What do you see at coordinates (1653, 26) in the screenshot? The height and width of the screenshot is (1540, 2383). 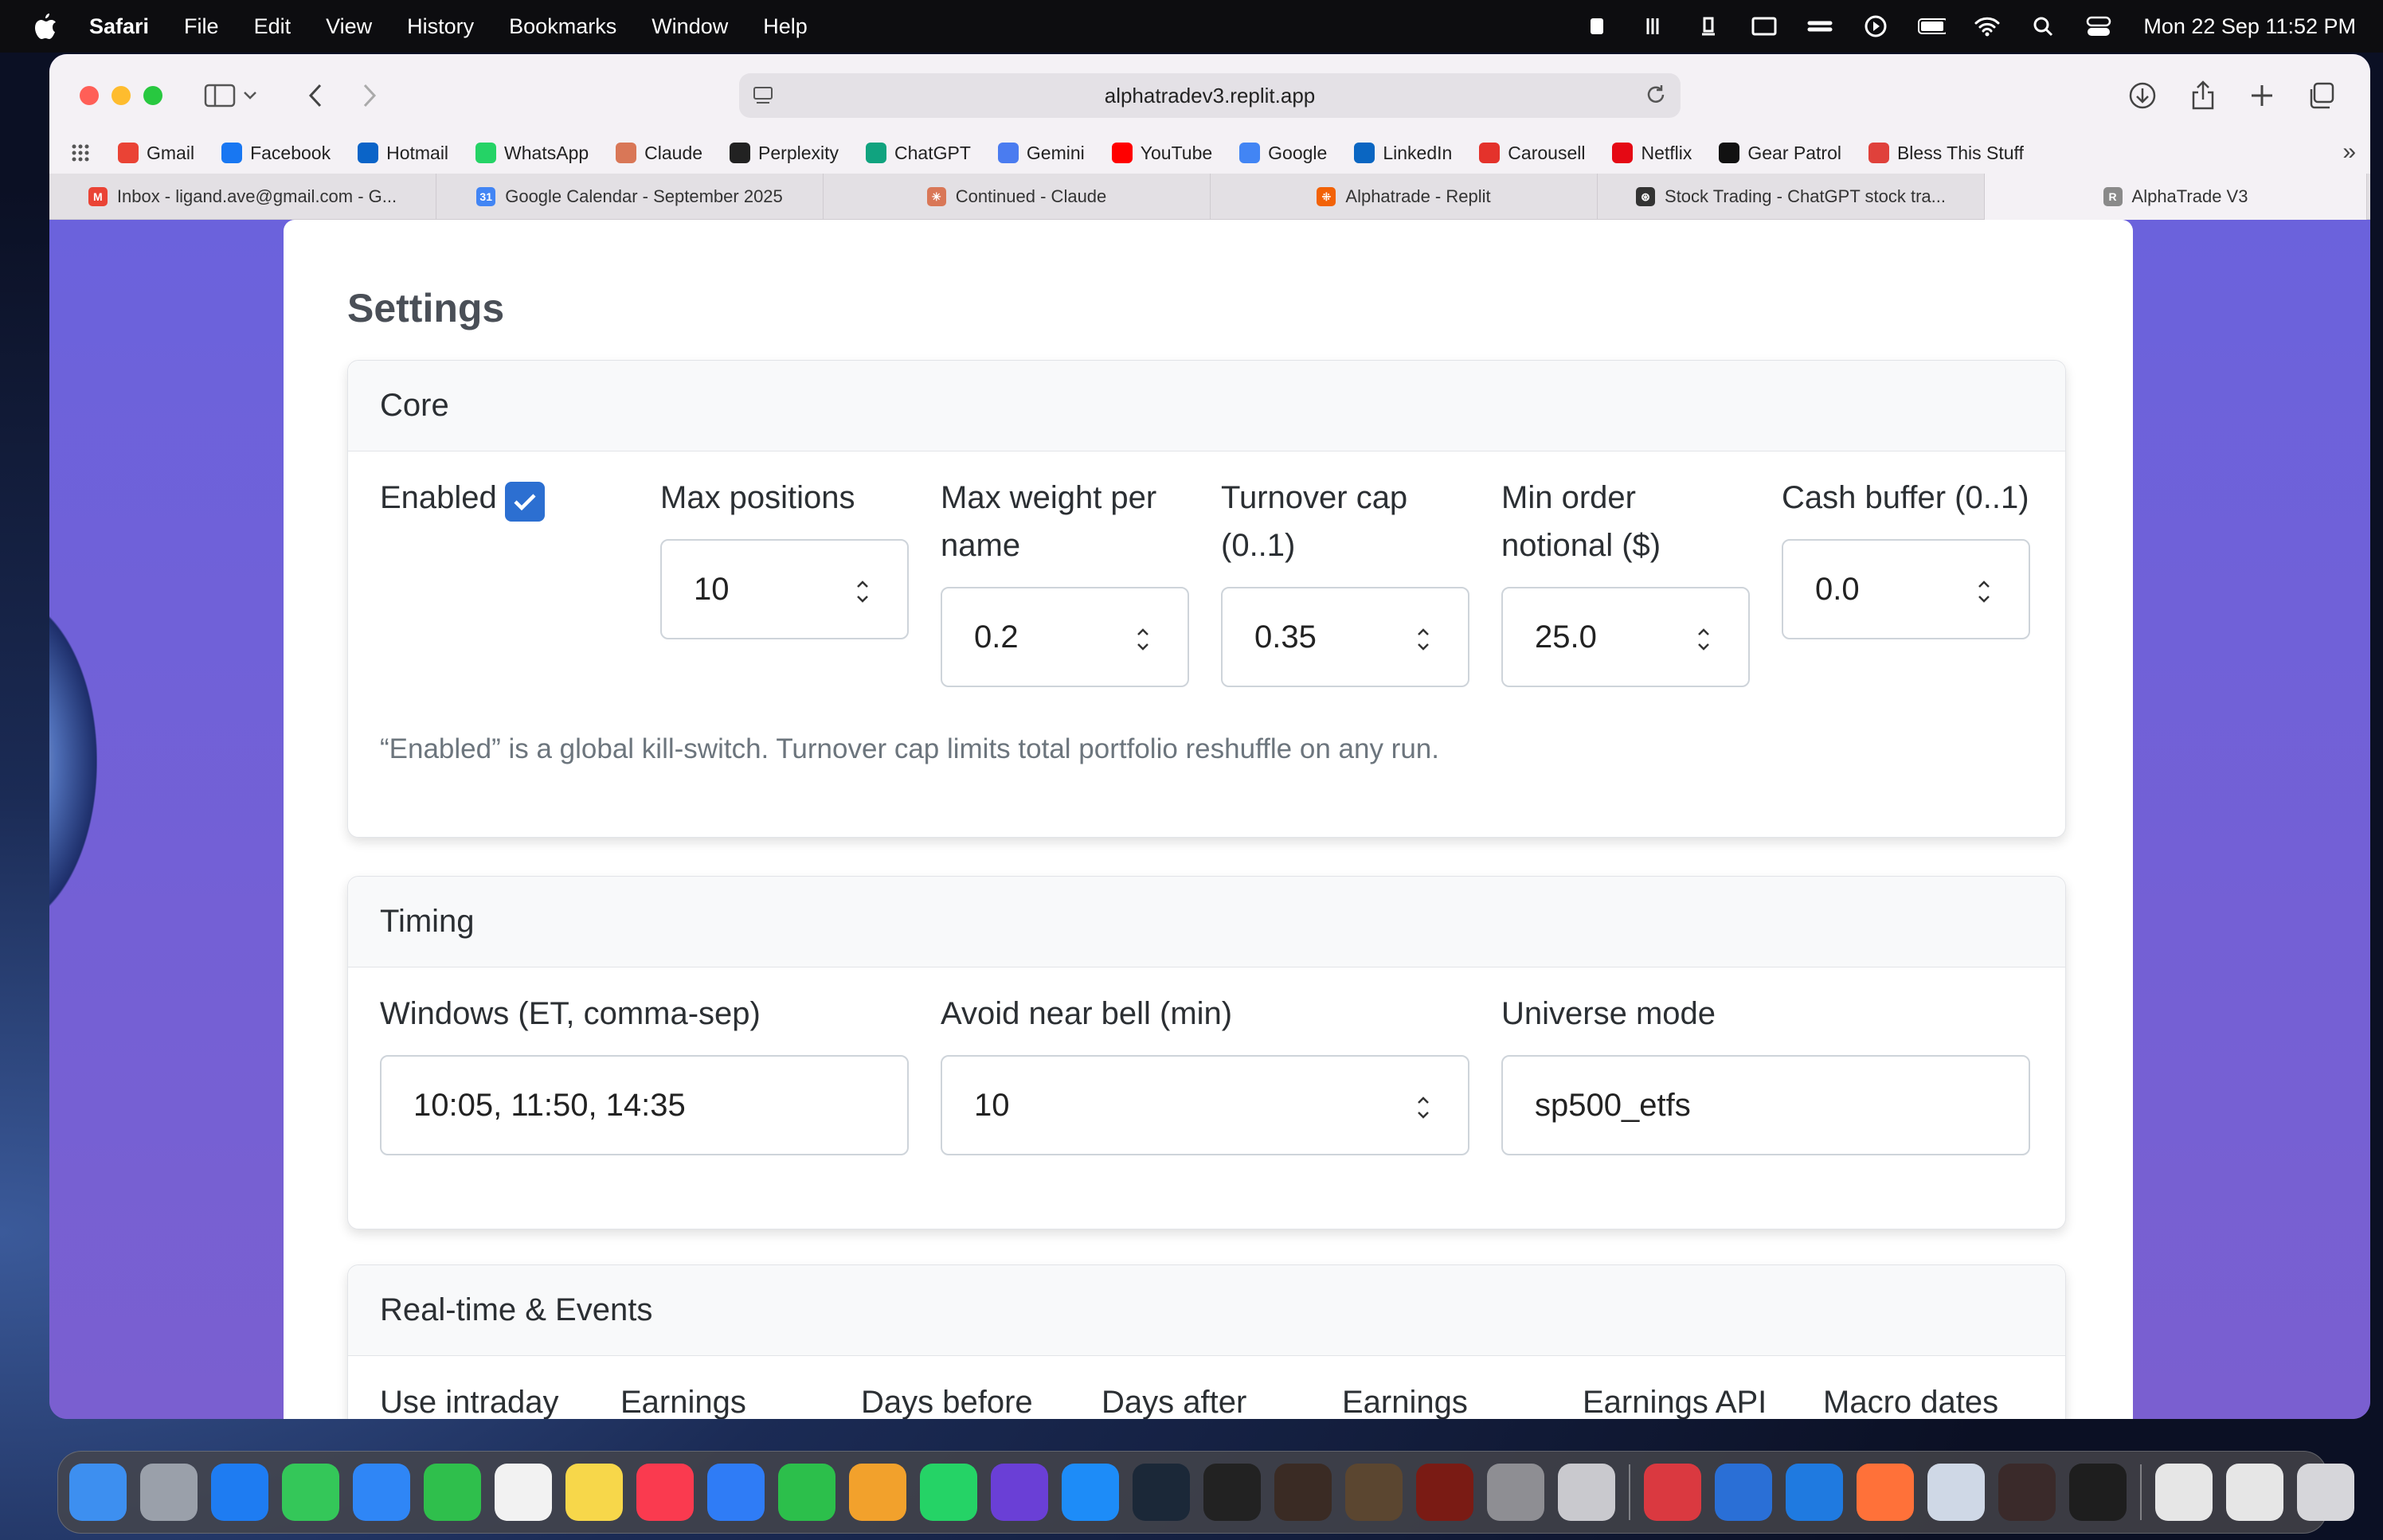 I see `status-tool-icon` at bounding box center [1653, 26].